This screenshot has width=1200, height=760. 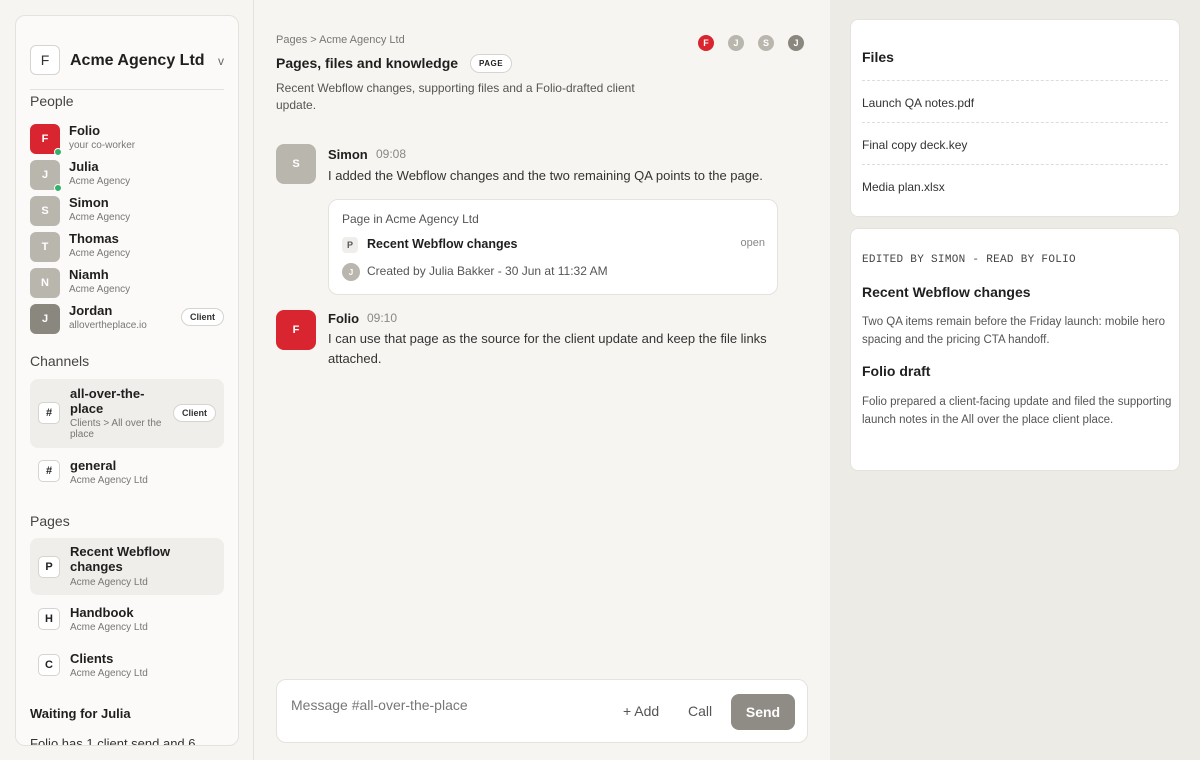 What do you see at coordinates (92, 658) in the screenshot?
I see `page-title: Clients` at bounding box center [92, 658].